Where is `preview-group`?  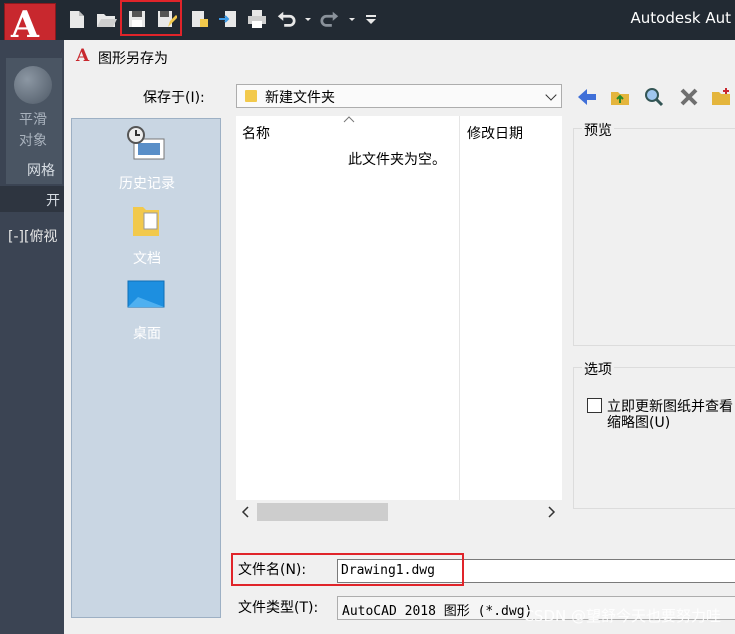 preview-group is located at coordinates (654, 237).